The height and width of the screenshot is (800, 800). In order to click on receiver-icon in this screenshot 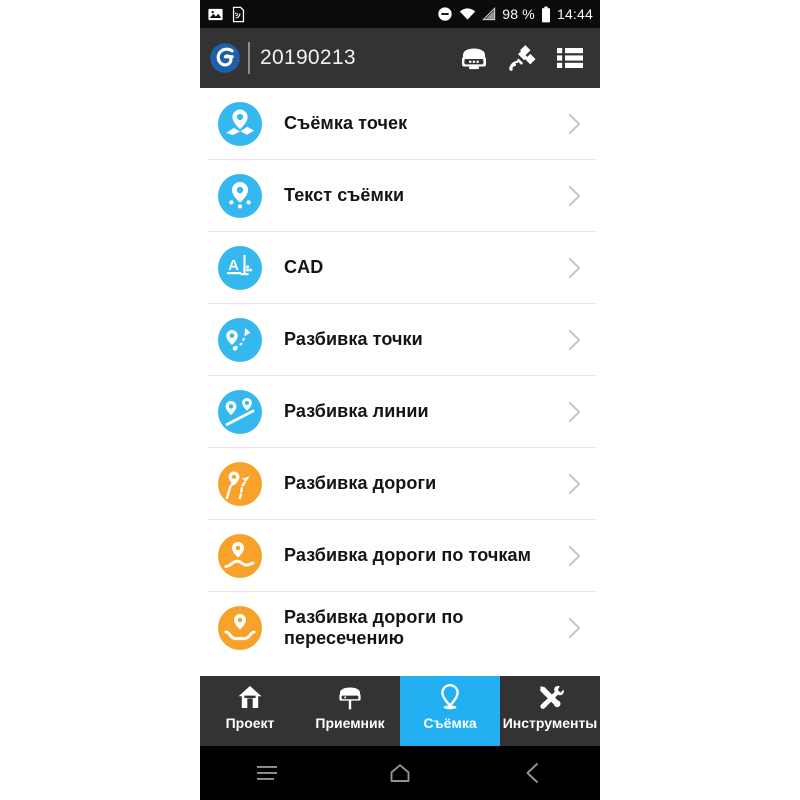, I will do `click(350, 698)`.